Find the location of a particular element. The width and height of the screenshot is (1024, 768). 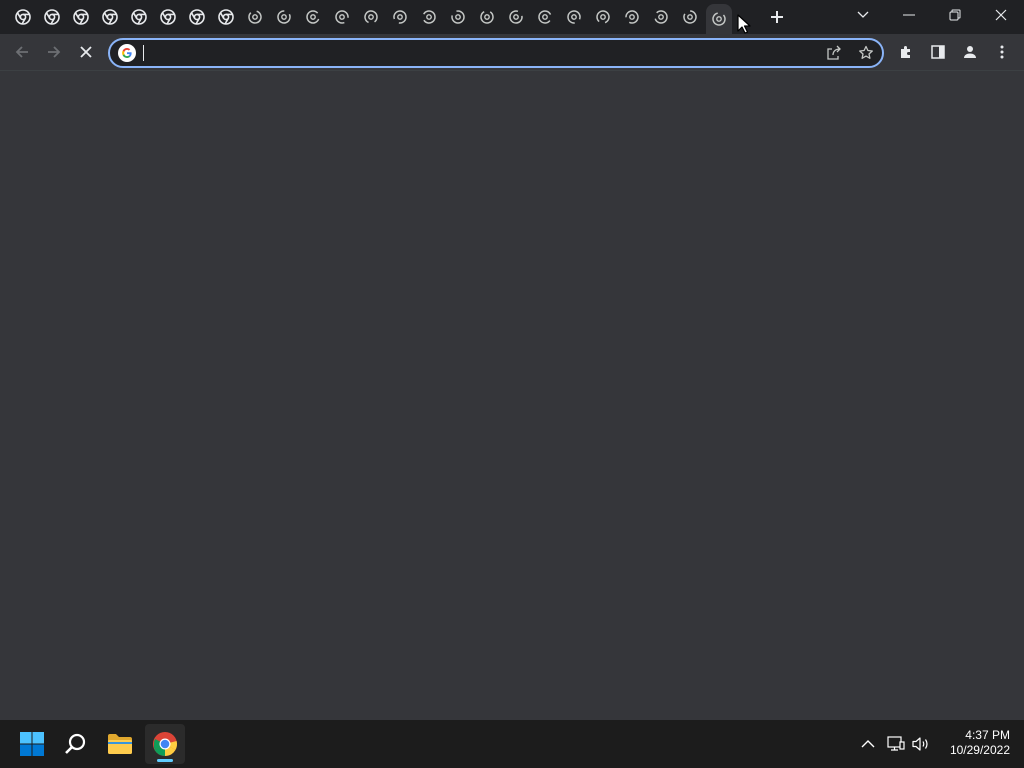

close-window-button is located at coordinates (1001, 15).